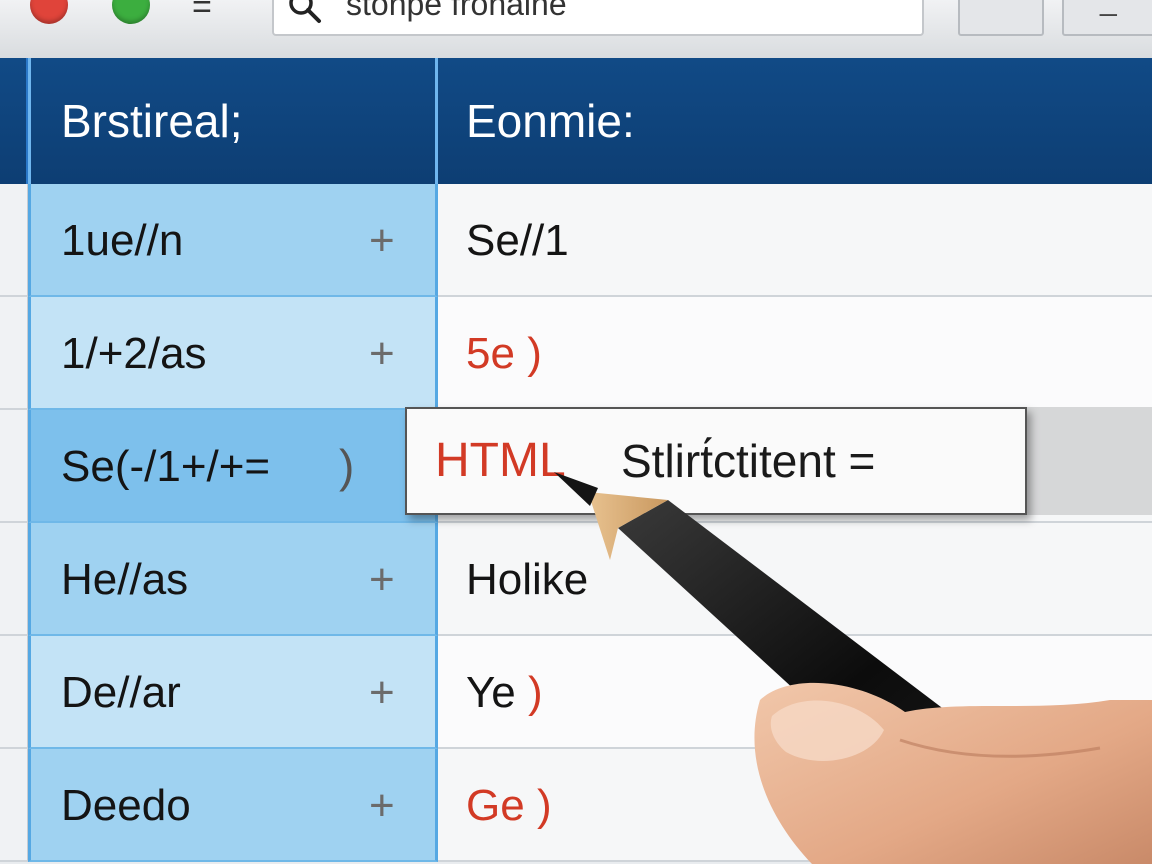 This screenshot has height=864, width=1152. What do you see at coordinates (1001, 18) in the screenshot?
I see `toolbar-button` at bounding box center [1001, 18].